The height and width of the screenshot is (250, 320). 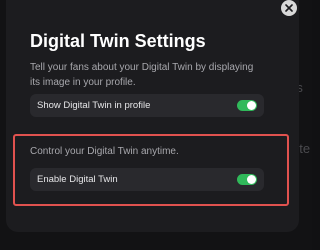 What do you see at coordinates (104, 151) in the screenshot?
I see `control-hint-text: Control your Digital Twin anytime.` at bounding box center [104, 151].